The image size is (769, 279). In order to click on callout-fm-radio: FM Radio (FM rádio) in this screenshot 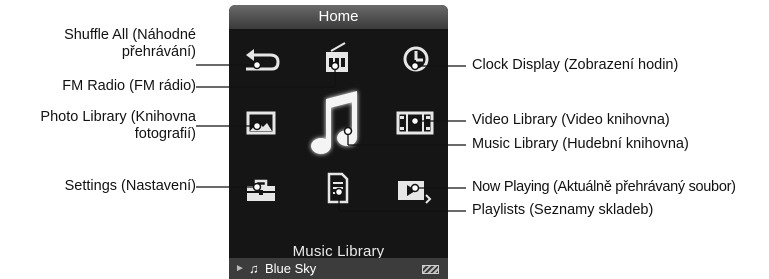, I will do `click(129, 86)`.